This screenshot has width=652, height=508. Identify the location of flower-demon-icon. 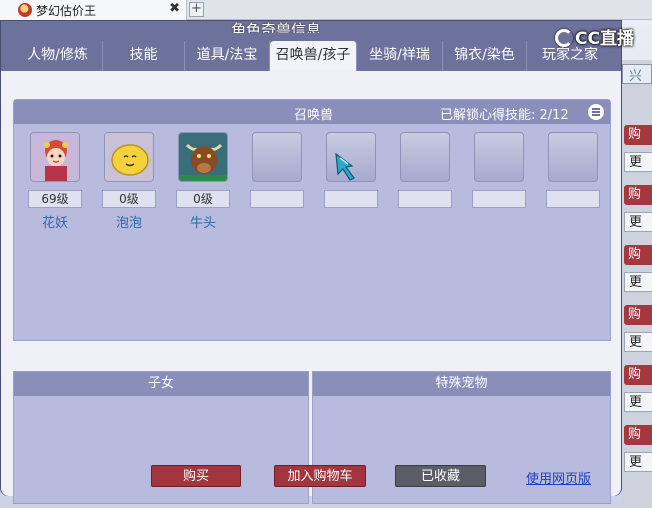
(55, 157).